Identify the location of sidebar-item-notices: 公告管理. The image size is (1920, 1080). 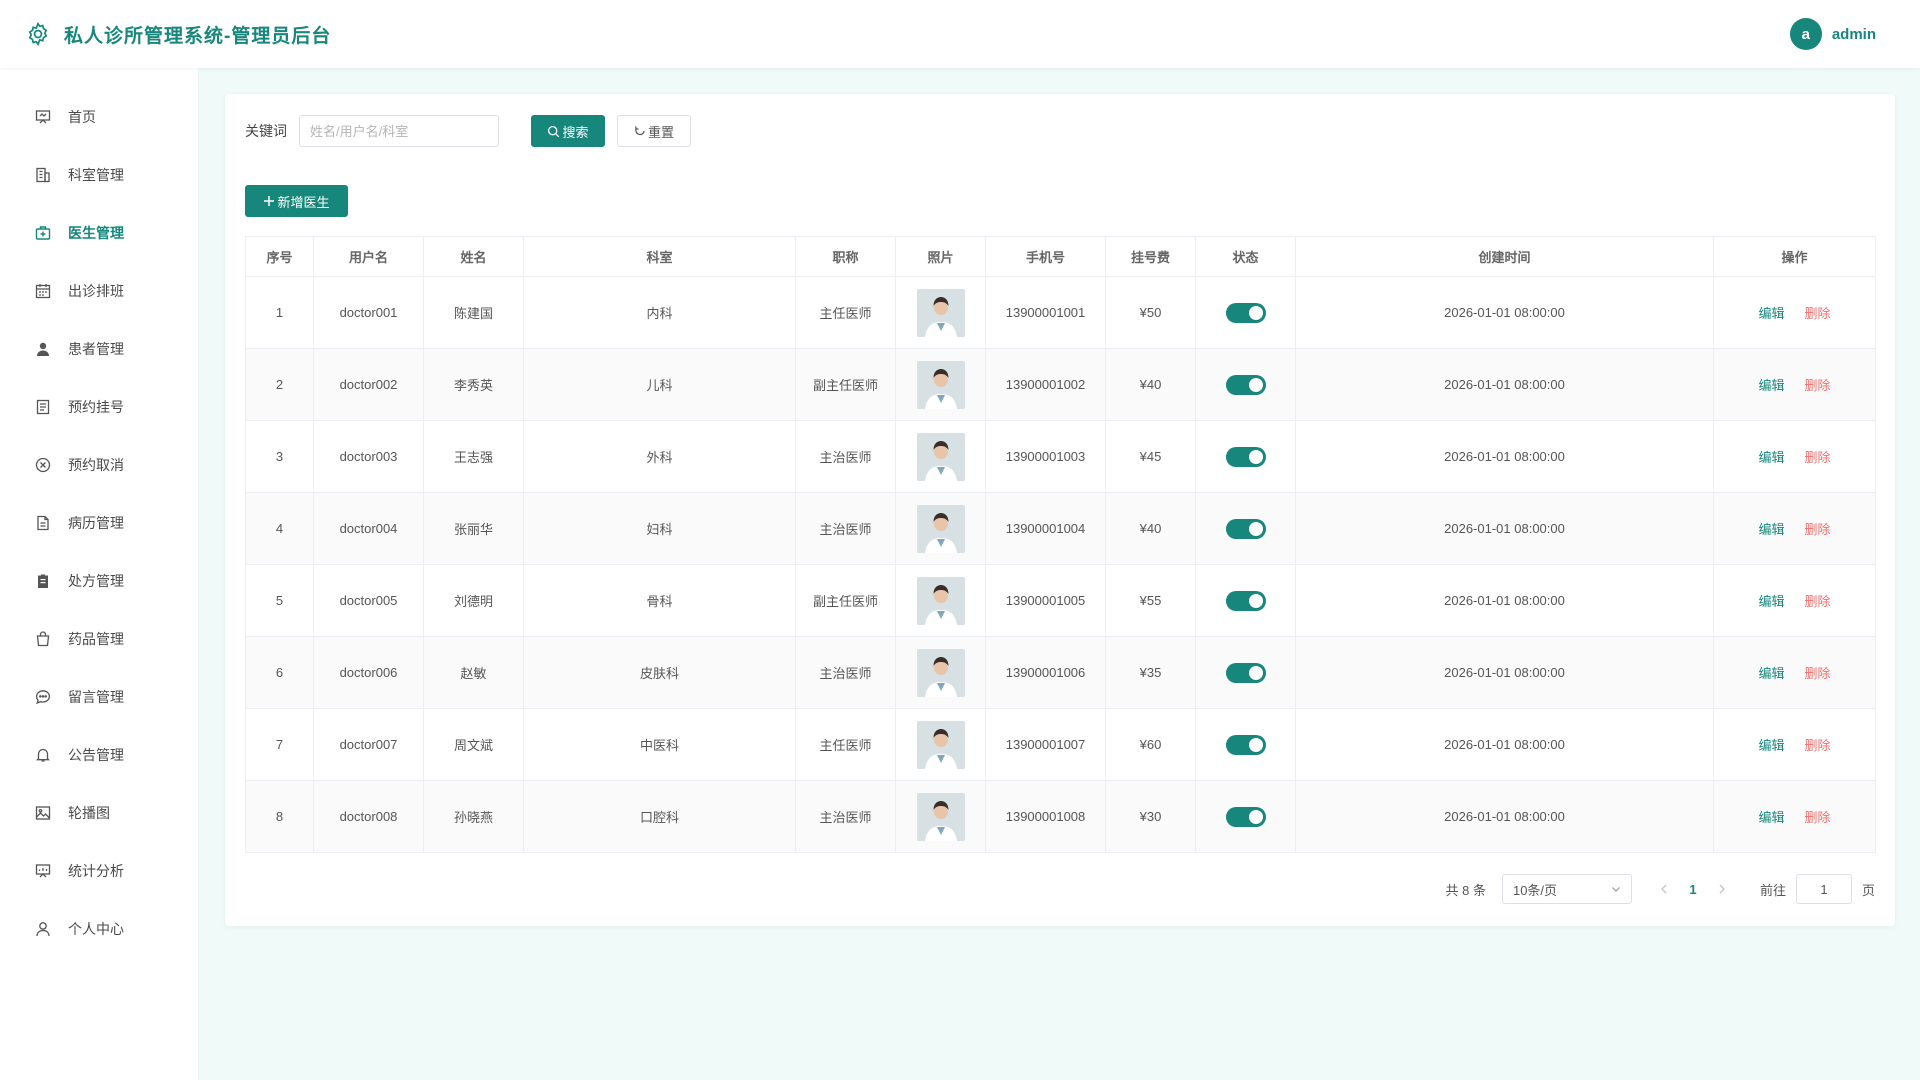
(99, 755).